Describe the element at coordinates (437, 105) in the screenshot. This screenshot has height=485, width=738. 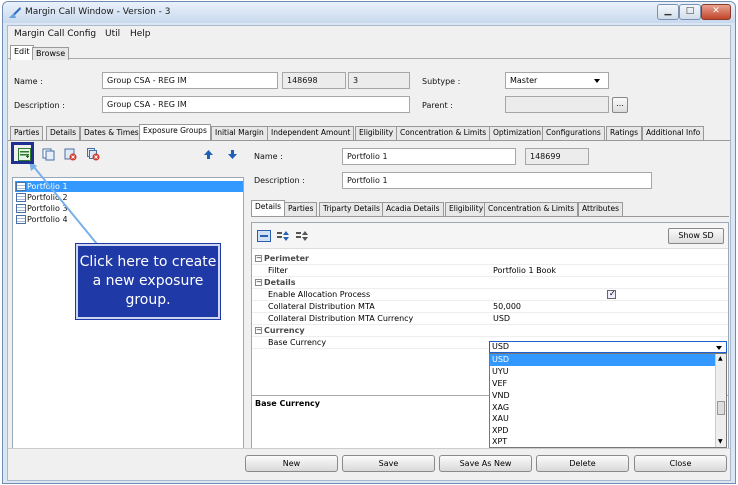
I see `parent-label: Parent :` at that location.